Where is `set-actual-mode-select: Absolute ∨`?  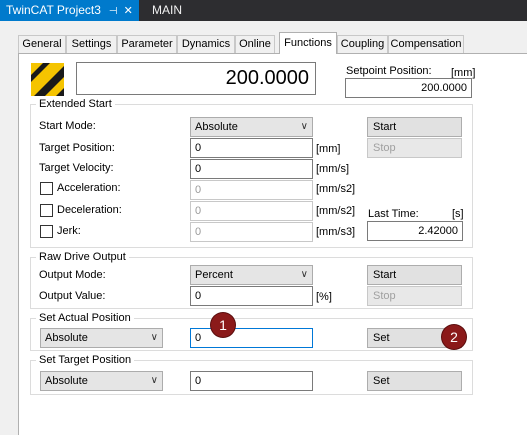
set-actual-mode-select: Absolute ∨ is located at coordinates (101, 338).